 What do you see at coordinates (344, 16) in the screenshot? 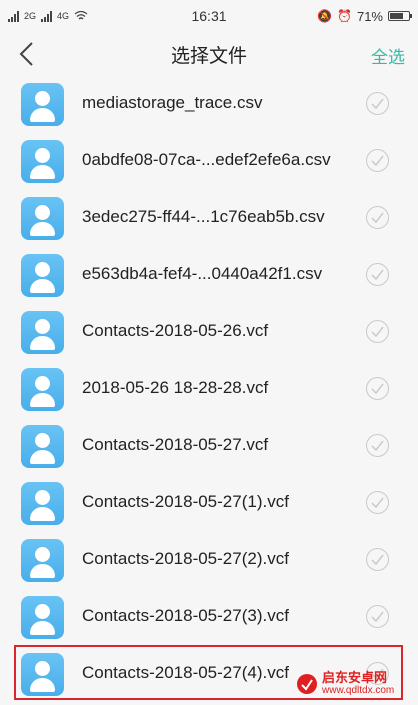
I see `alarm-icon: ⏰` at bounding box center [344, 16].